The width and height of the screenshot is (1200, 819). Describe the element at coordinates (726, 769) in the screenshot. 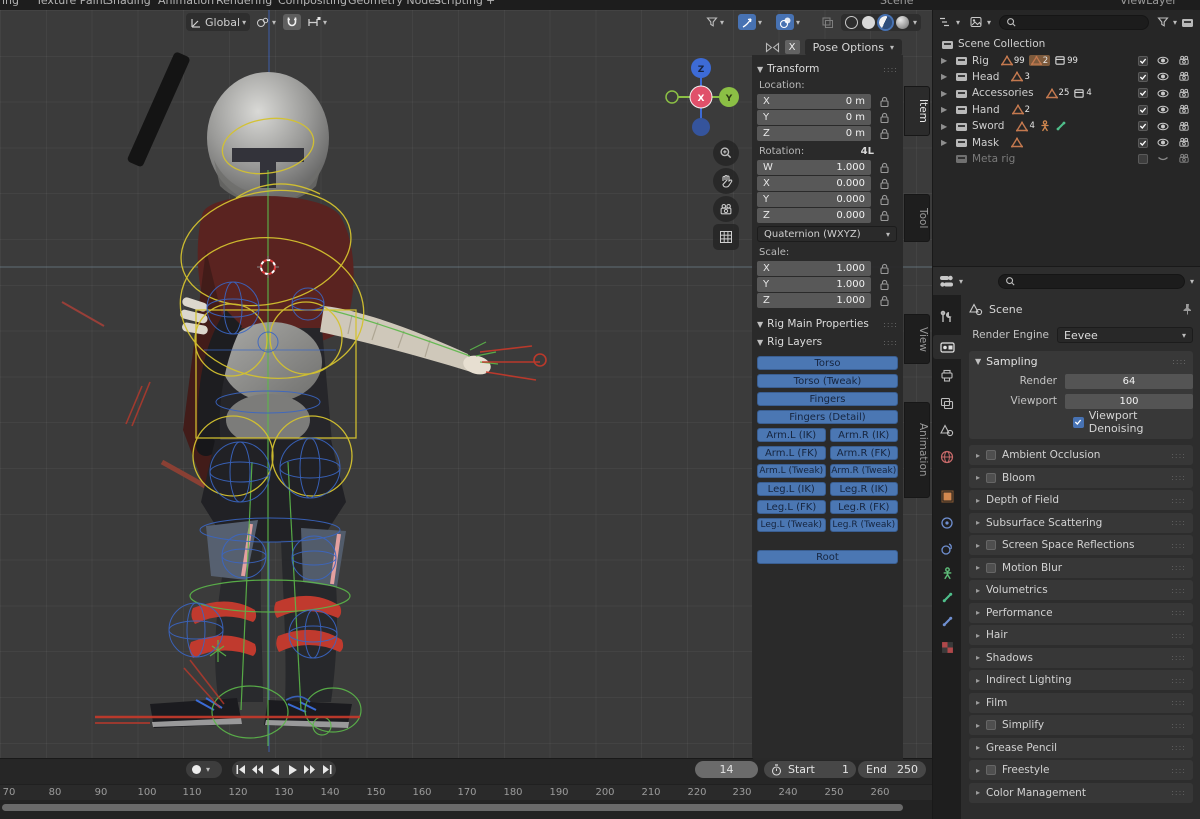

I see `current-frame-field: 14` at that location.